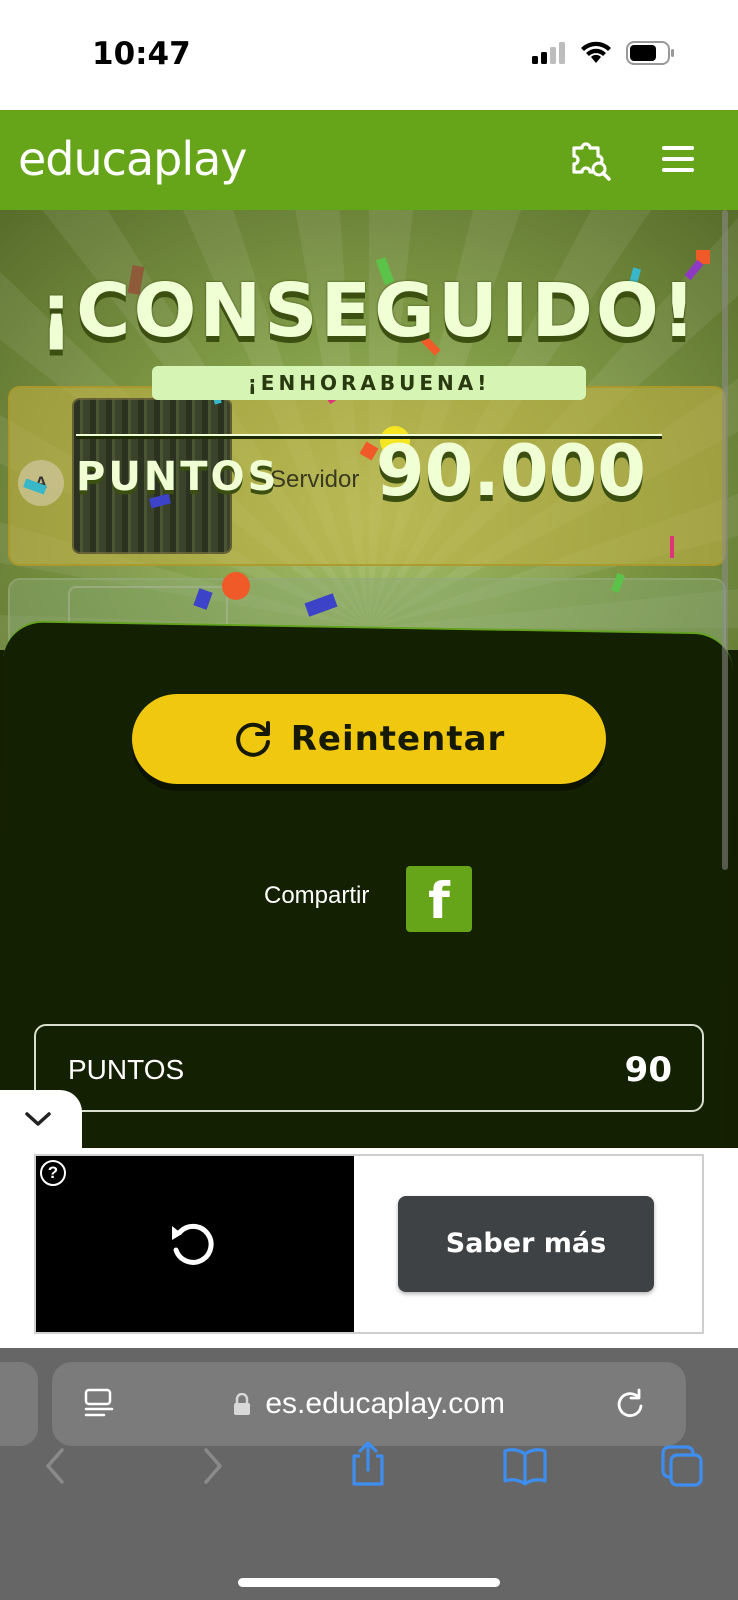 This screenshot has height=1600, width=738. I want to click on puzzle-search-icon, so click(590, 160).